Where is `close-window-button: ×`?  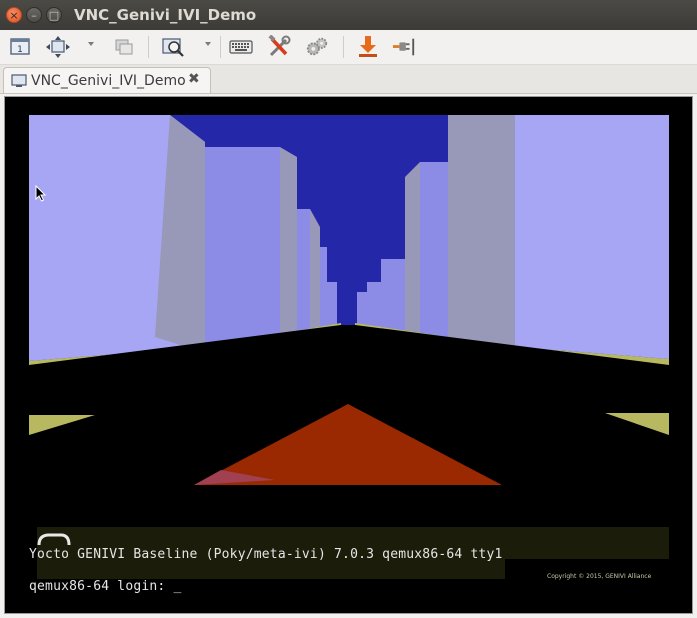 close-window-button: × is located at coordinates (14, 15).